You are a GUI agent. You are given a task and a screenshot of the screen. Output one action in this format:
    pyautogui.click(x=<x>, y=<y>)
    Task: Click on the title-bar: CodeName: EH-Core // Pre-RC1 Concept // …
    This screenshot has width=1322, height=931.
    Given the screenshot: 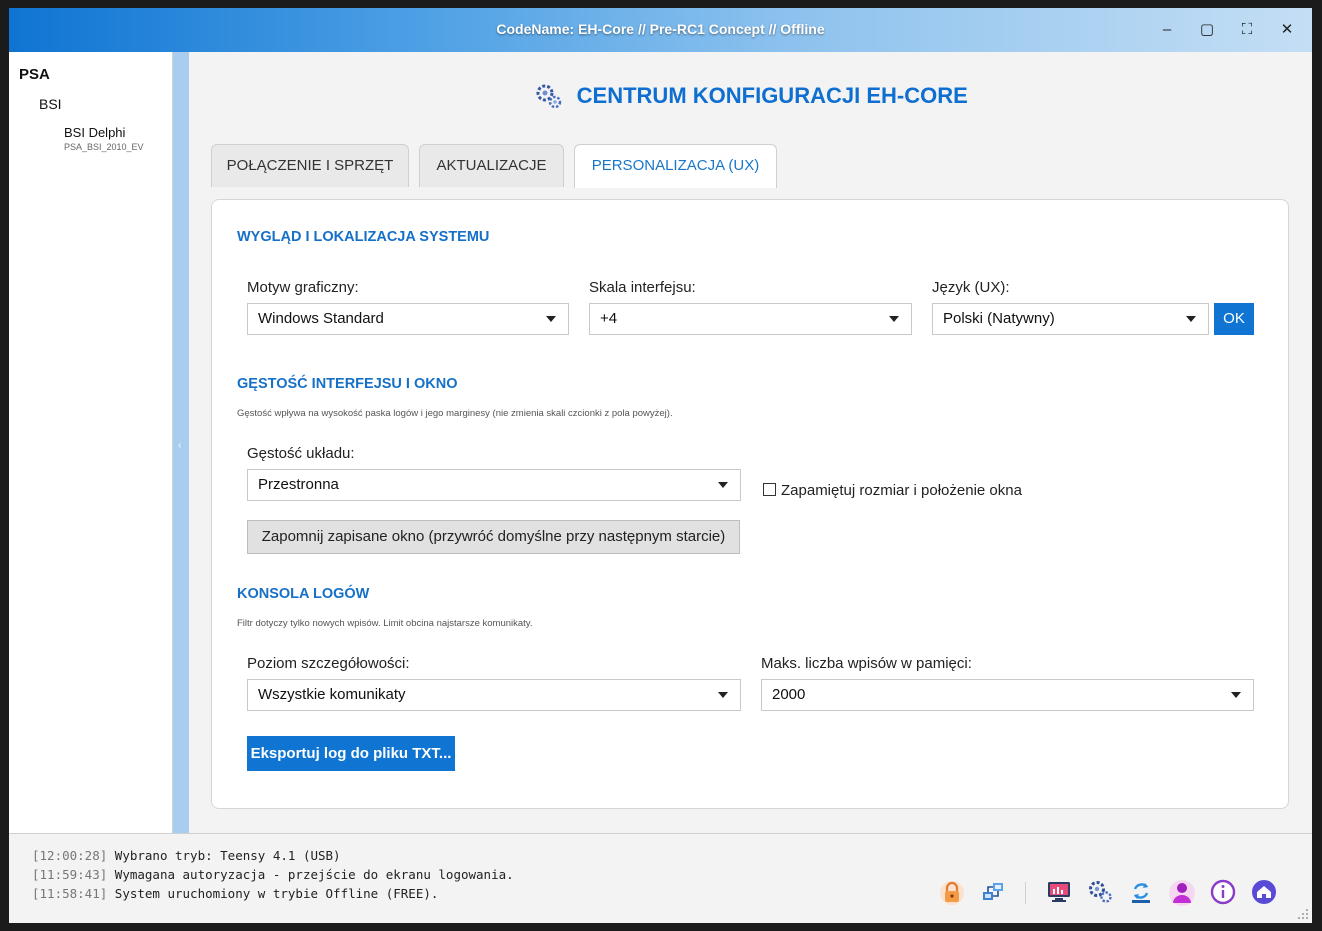 What is the action you would take?
    pyautogui.click(x=660, y=30)
    